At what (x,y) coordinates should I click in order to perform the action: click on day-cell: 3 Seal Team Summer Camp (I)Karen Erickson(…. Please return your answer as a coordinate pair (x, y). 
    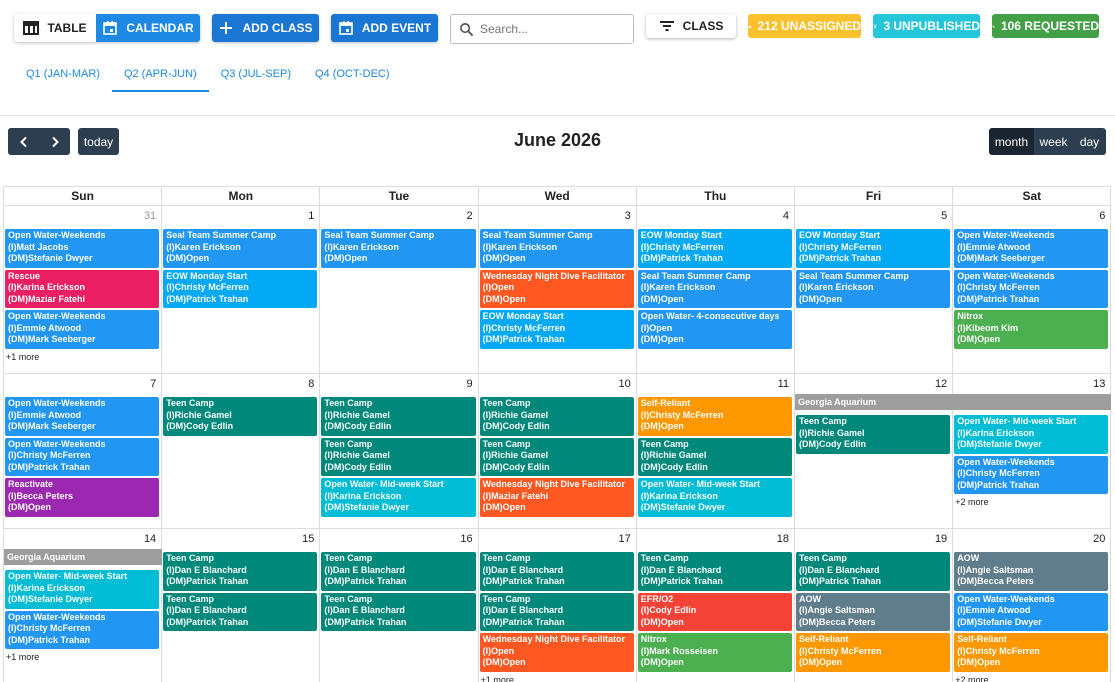
    Looking at the image, I should click on (557, 290).